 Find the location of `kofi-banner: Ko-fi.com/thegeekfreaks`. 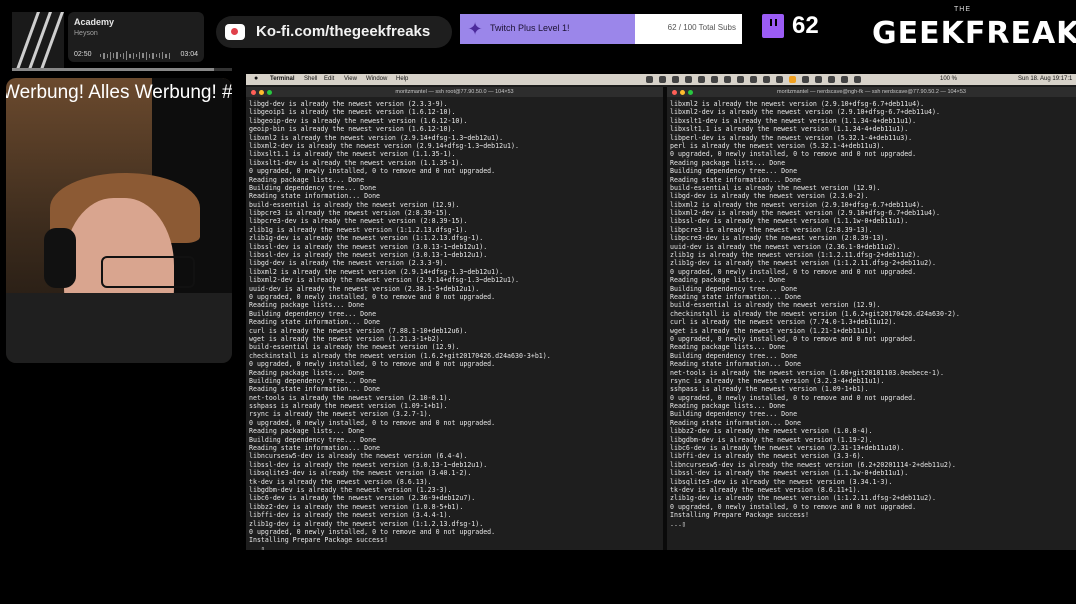

kofi-banner: Ko-fi.com/thegeekfreaks is located at coordinates (334, 32).